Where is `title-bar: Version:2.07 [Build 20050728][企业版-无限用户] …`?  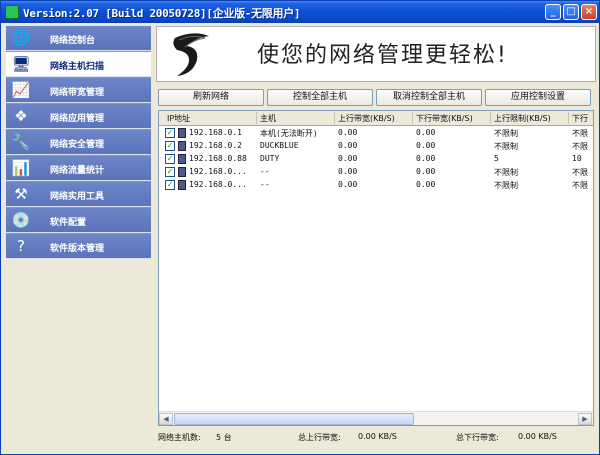
title-bar: Version:2.07 [Build 20050728][企业版-无限用户] … is located at coordinates (300, 12).